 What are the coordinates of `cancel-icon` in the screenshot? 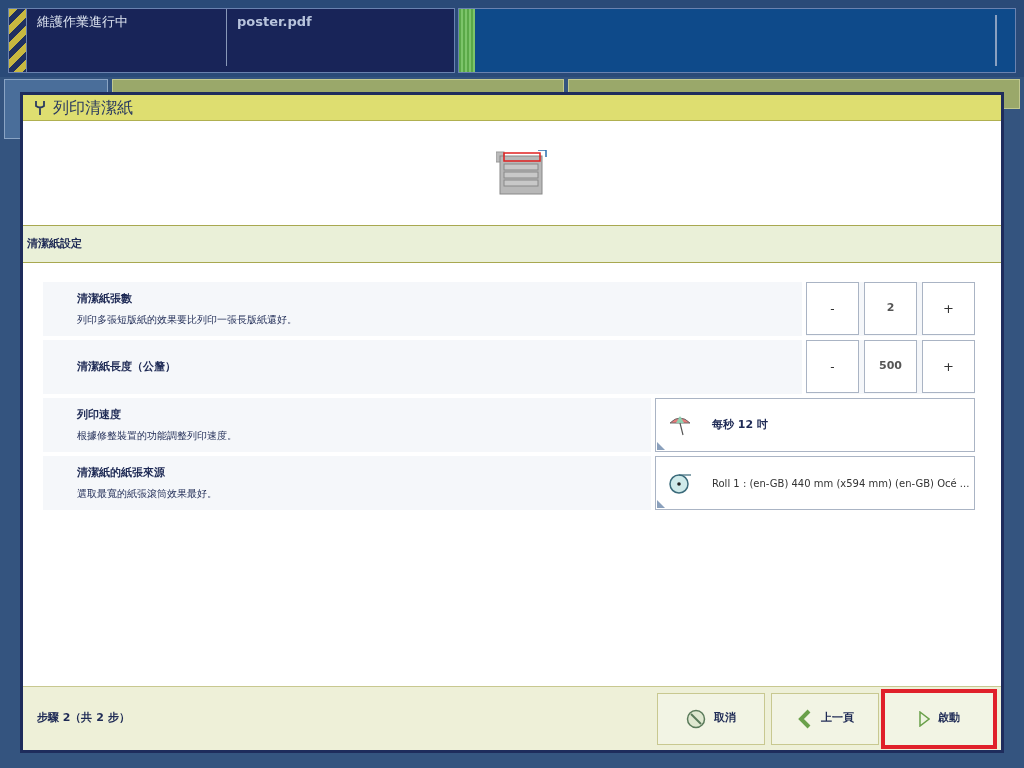 It's located at (696, 718).